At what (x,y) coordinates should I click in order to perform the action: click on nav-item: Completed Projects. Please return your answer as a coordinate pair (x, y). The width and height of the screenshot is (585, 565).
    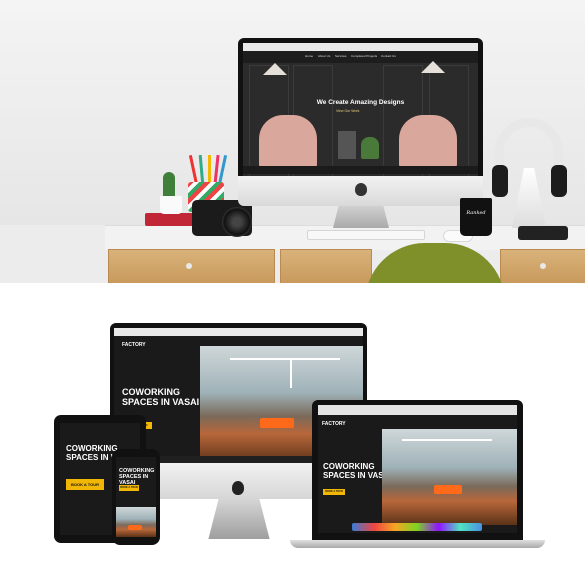
    Looking at the image, I should click on (364, 56).